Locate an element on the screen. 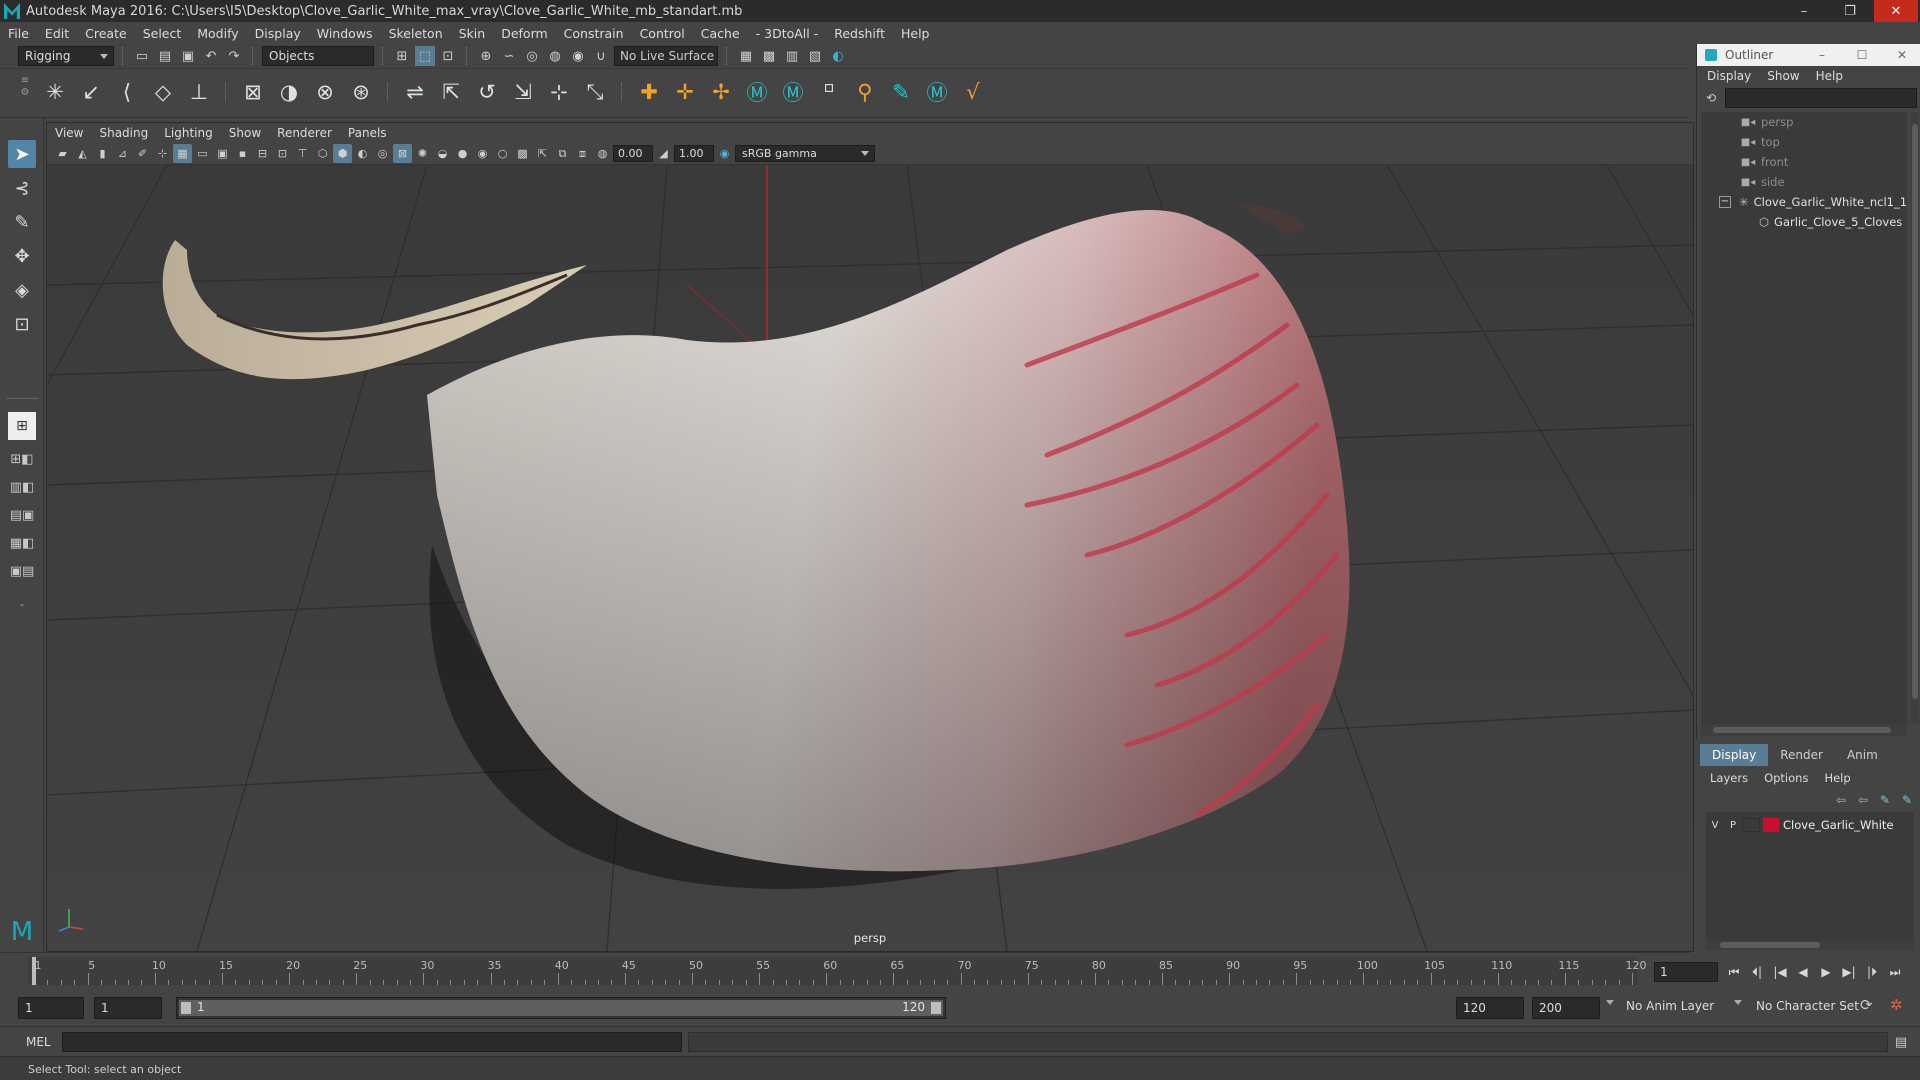 This screenshot has width=1920, height=1080. paint-weights-icon: ◑ is located at coordinates (289, 92).